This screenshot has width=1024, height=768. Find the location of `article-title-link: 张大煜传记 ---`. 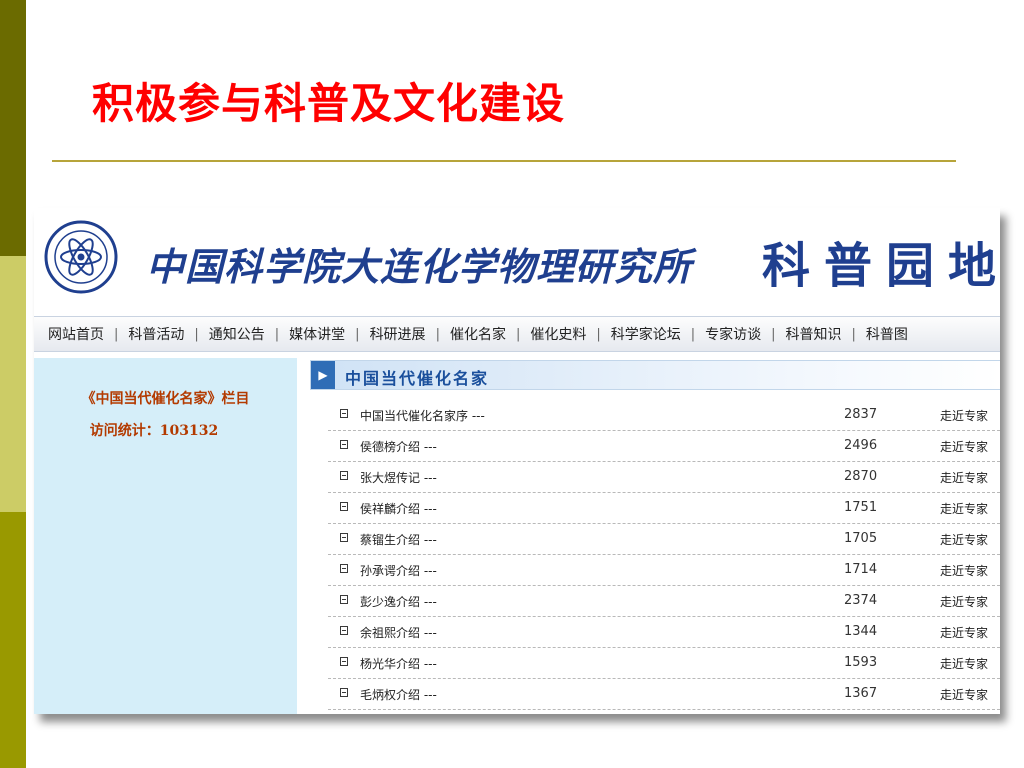

article-title-link: 张大煜传记 --- is located at coordinates (398, 477).